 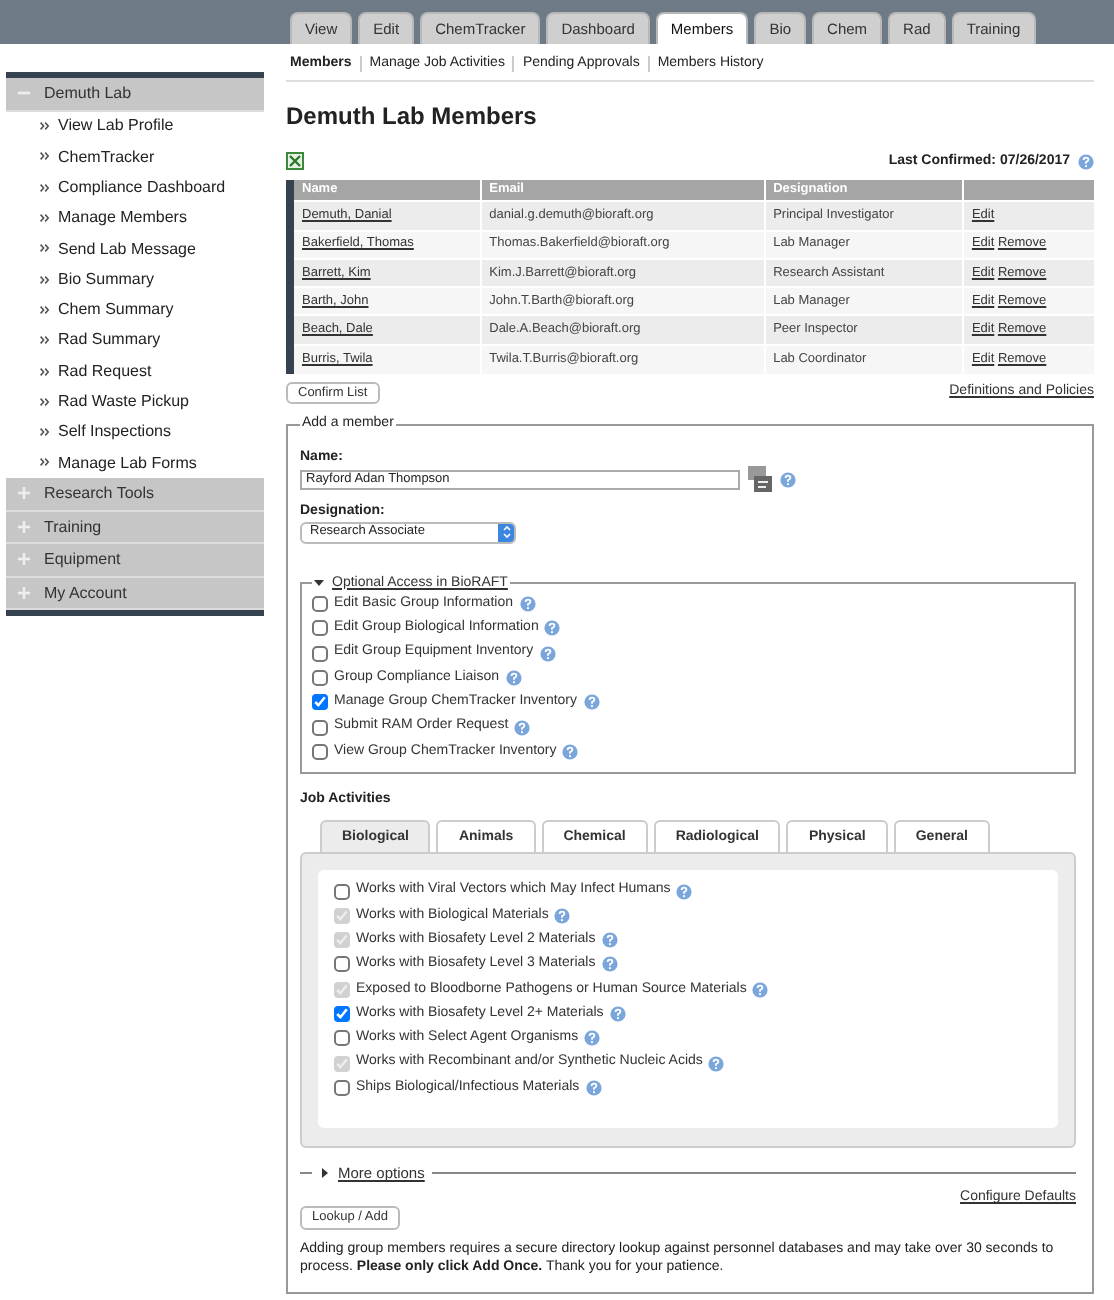 What do you see at coordinates (116, 126) in the screenshot?
I see `sidebar-link: View Lab Profile` at bounding box center [116, 126].